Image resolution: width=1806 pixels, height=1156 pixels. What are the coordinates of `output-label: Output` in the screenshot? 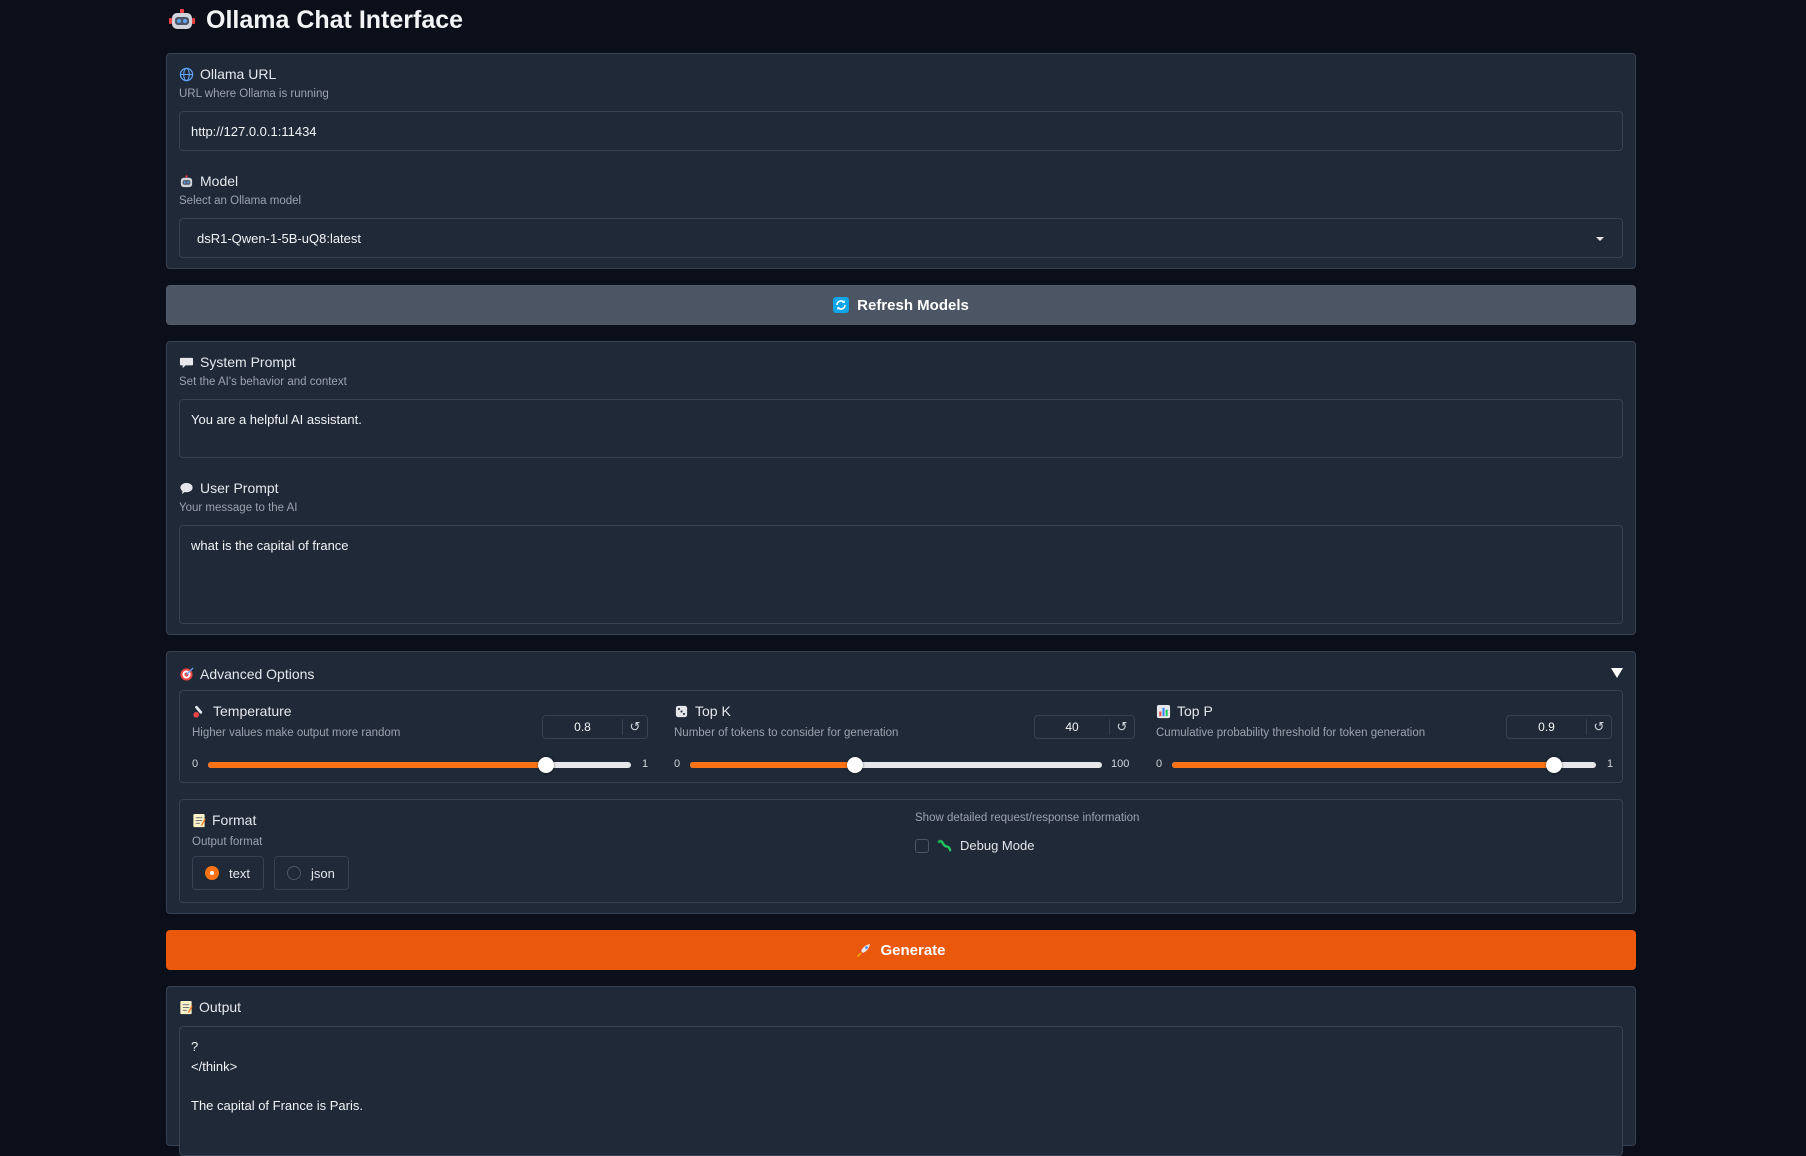 It's located at (210, 1007).